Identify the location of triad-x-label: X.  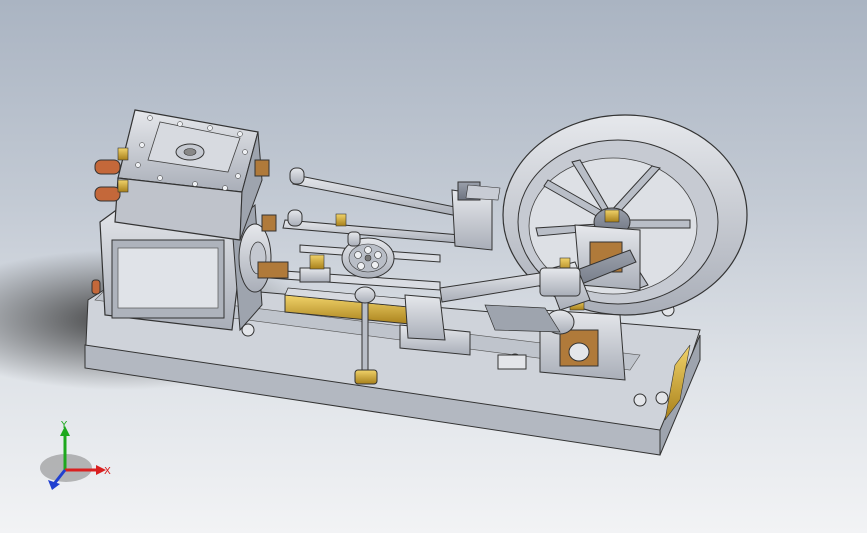
(107, 471).